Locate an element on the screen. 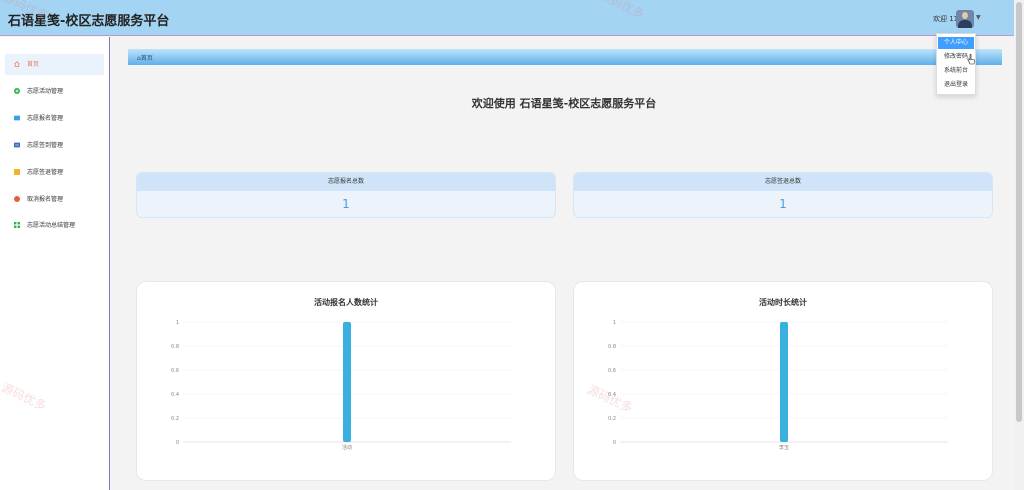 Image resolution: width=1024 pixels, height=490 pixels. sidebar-item-label: 志愿活动管理 is located at coordinates (45, 91).